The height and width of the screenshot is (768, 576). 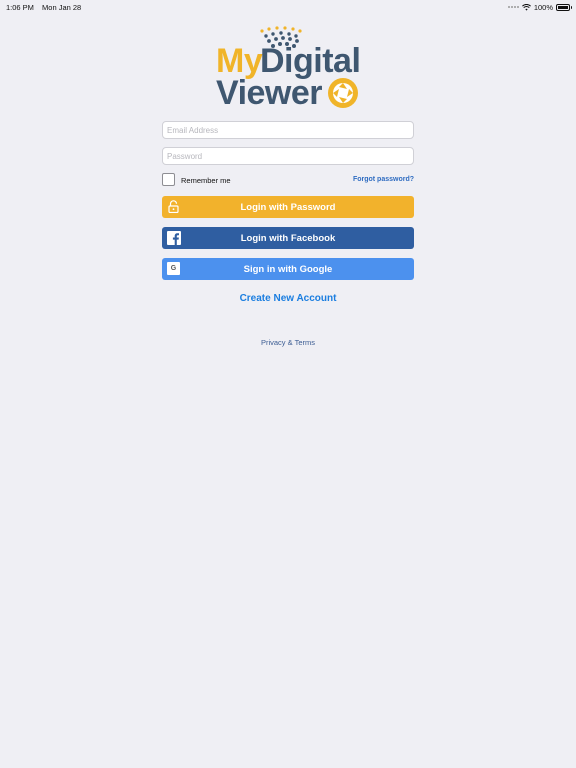 I want to click on status-right: 100%, so click(x=539, y=7).